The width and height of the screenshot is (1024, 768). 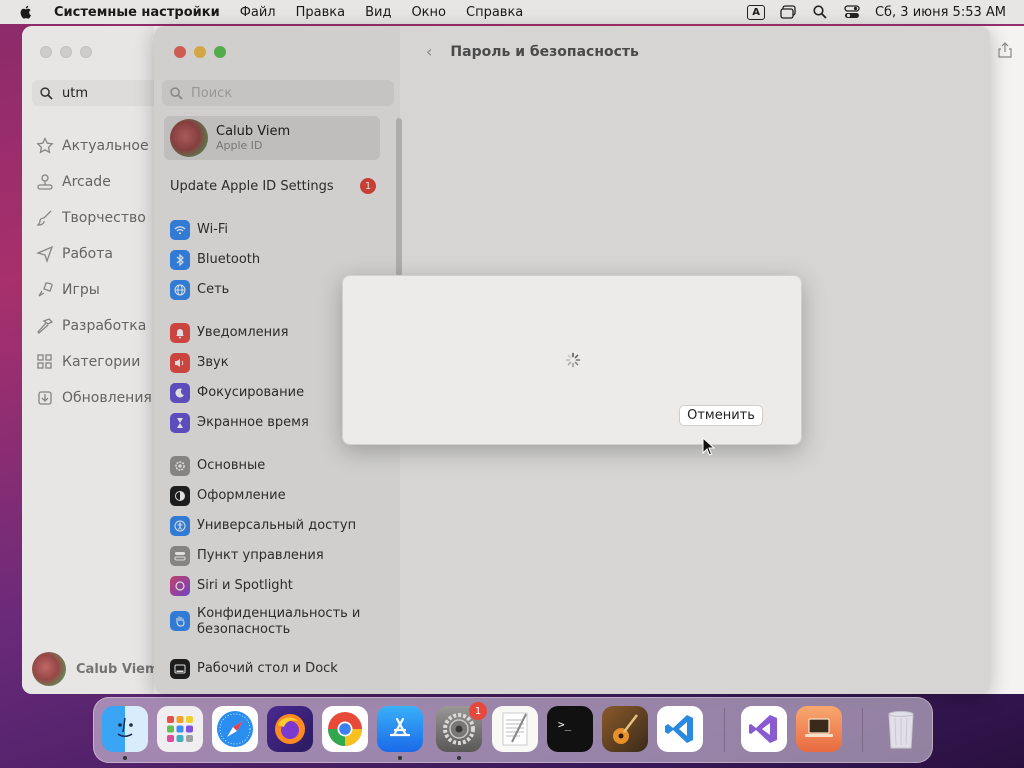 I want to click on visual-studio-icon, so click(x=763, y=729).